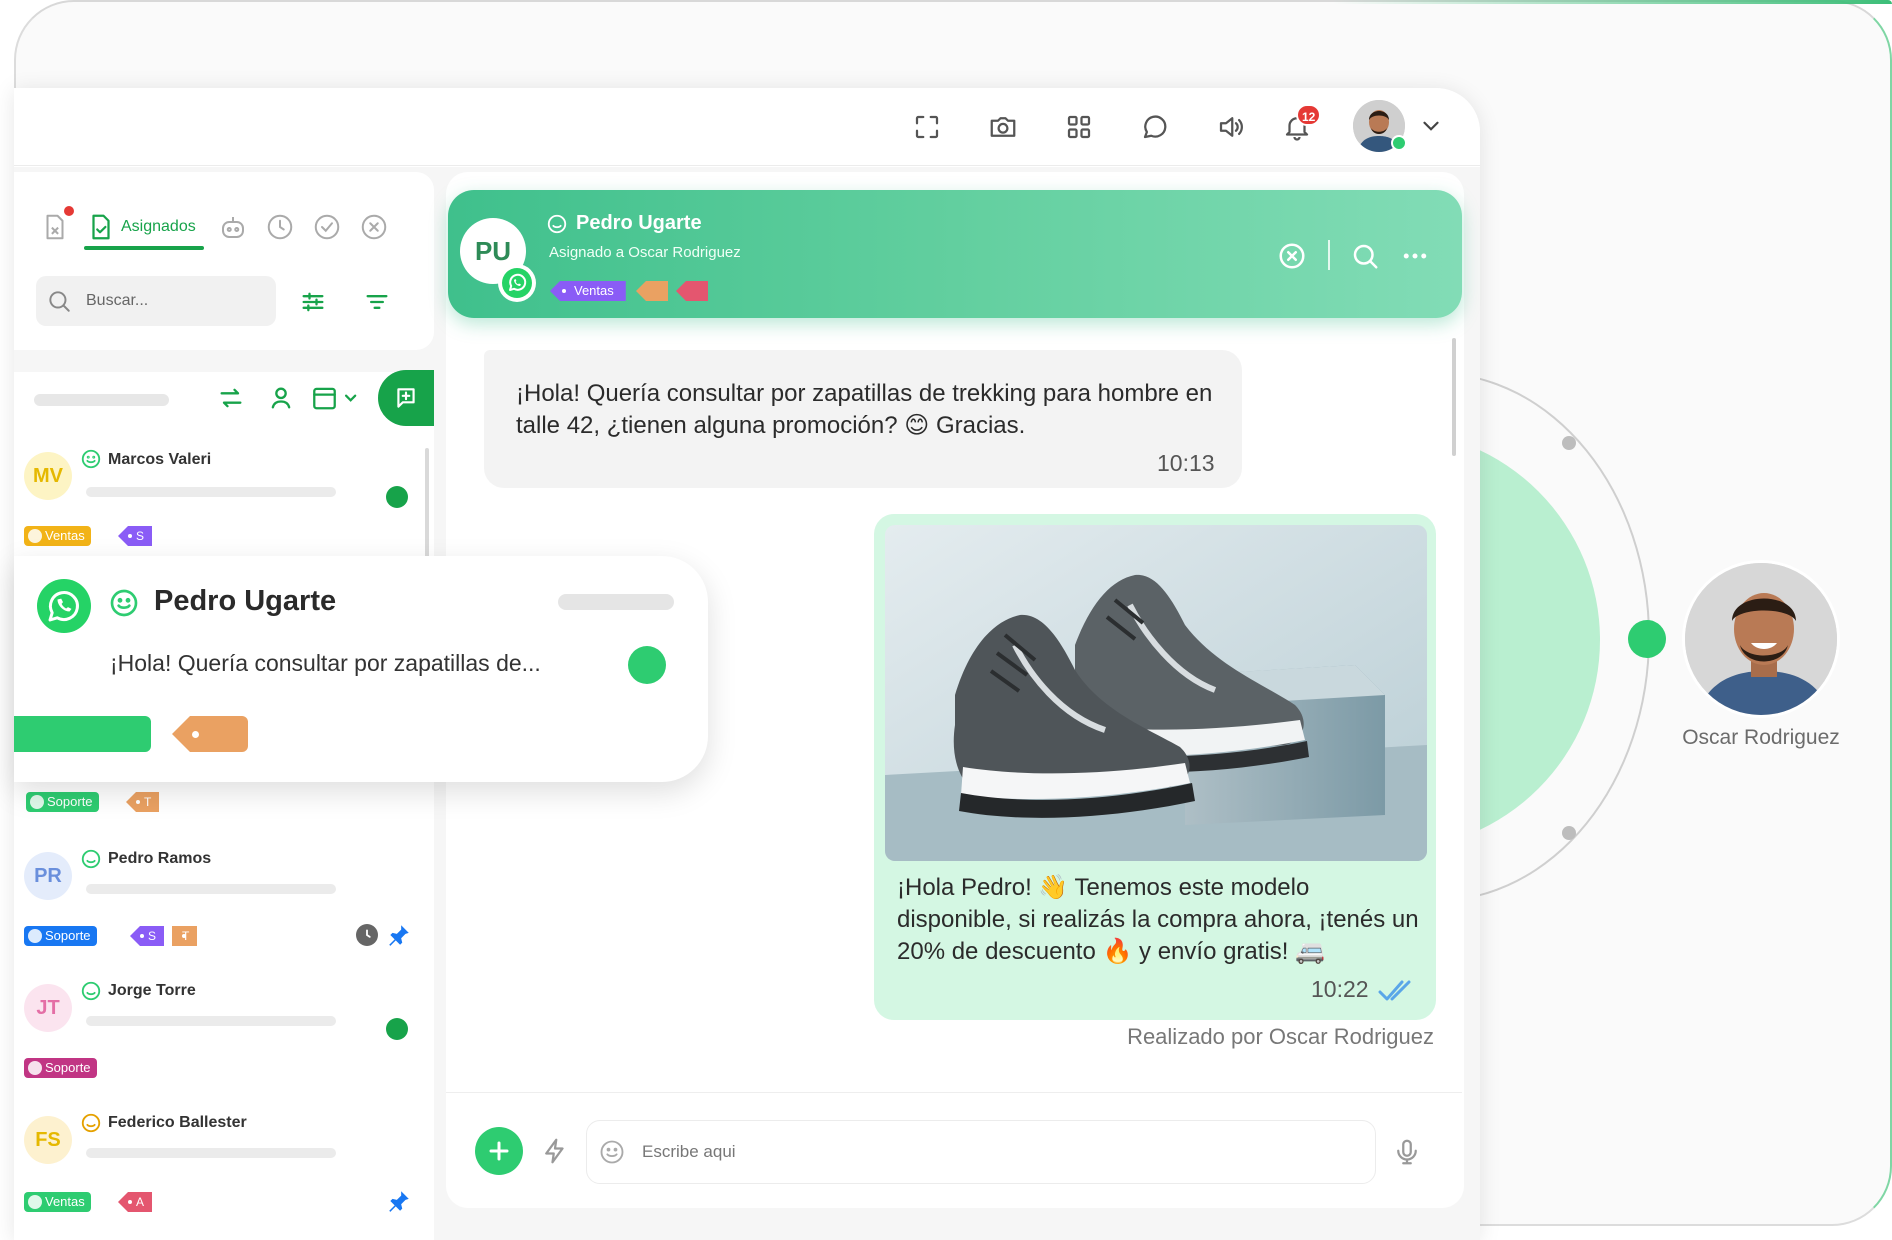 This screenshot has width=1892, height=1240. I want to click on message-time: 10:13, so click(1186, 463).